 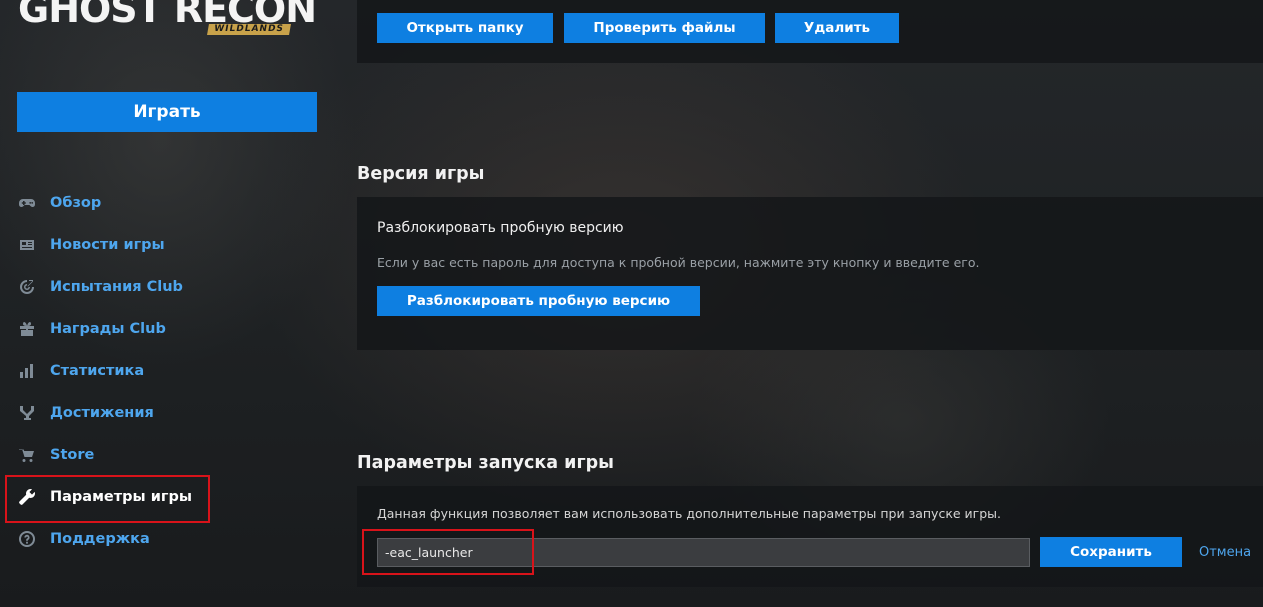 What do you see at coordinates (170, 413) in the screenshot?
I see `sidebar-item-achievements: Достижения` at bounding box center [170, 413].